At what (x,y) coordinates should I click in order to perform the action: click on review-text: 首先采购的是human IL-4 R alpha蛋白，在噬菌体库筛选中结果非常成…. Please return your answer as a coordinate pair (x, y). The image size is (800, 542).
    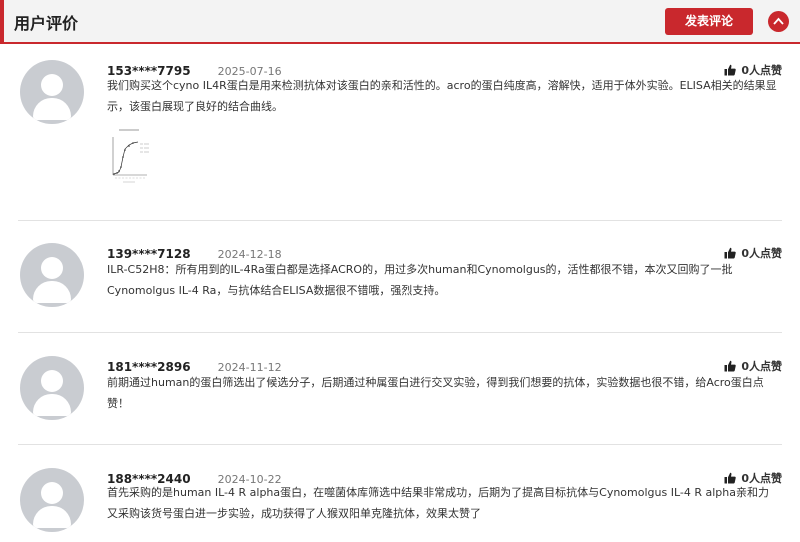
    Looking at the image, I should click on (438, 503).